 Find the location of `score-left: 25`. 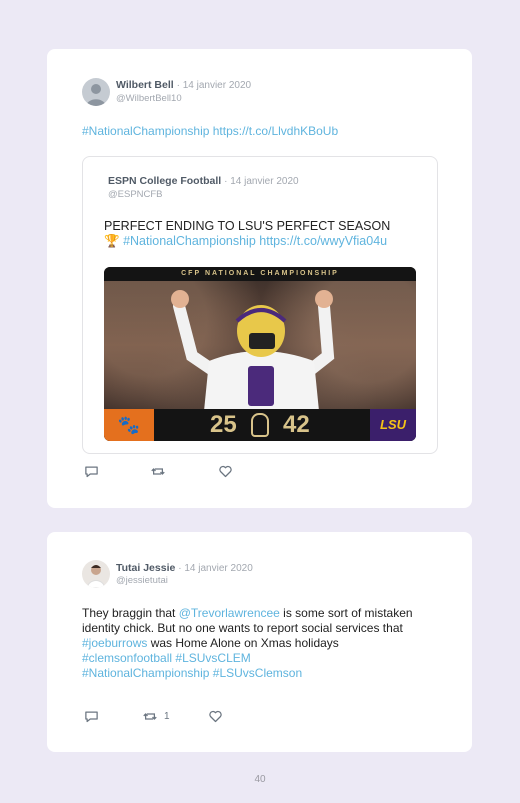

score-left: 25 is located at coordinates (223, 424).